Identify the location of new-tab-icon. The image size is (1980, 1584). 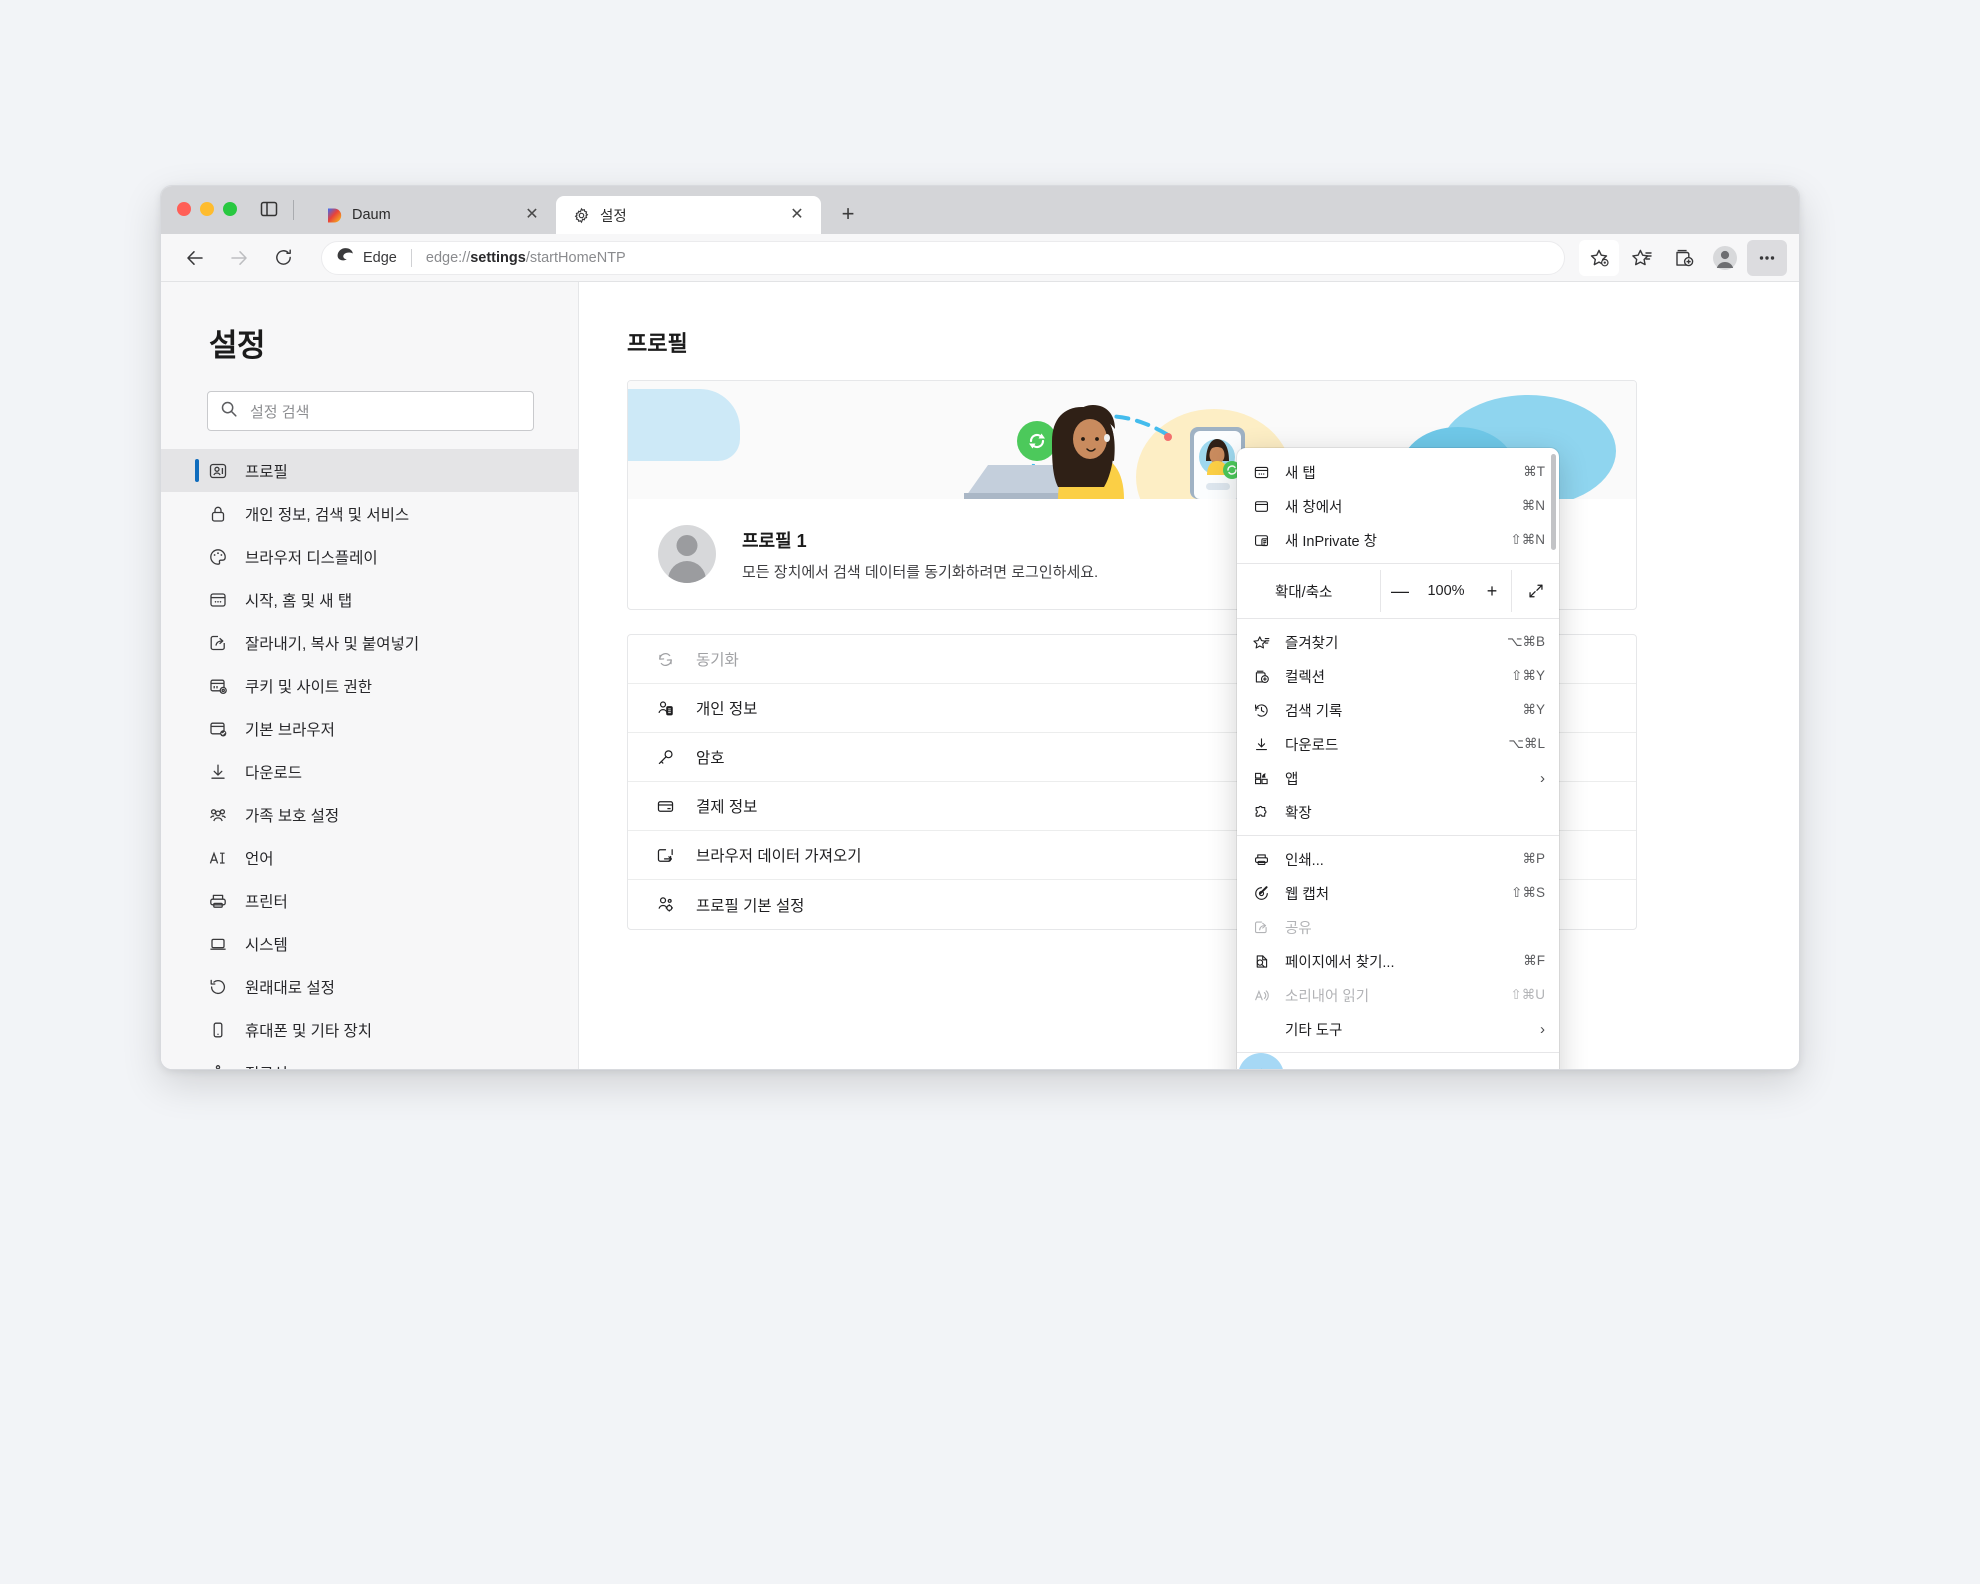
(1261, 472).